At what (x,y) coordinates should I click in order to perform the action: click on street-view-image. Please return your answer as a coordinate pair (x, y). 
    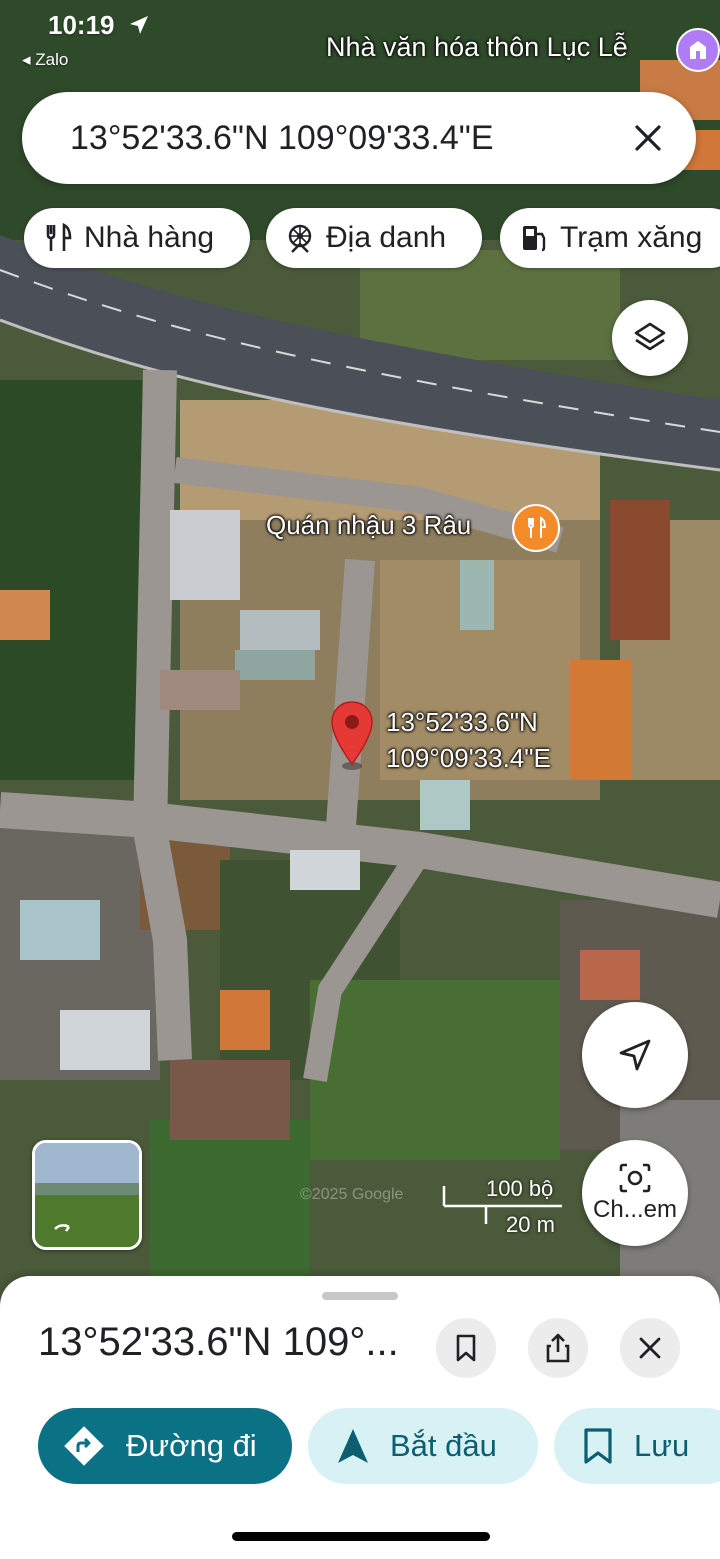
    Looking at the image, I should click on (87, 1195).